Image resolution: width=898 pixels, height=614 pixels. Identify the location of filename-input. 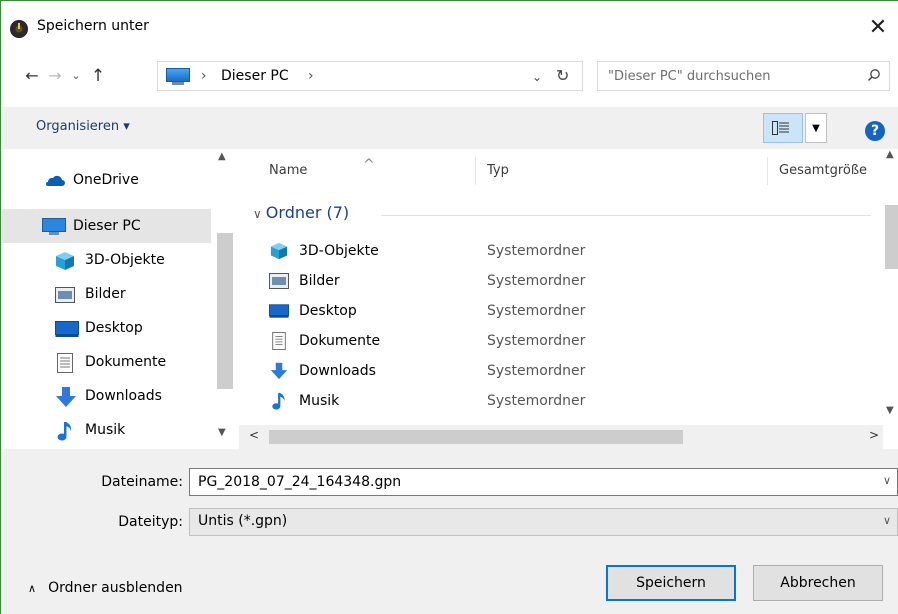
(523, 482).